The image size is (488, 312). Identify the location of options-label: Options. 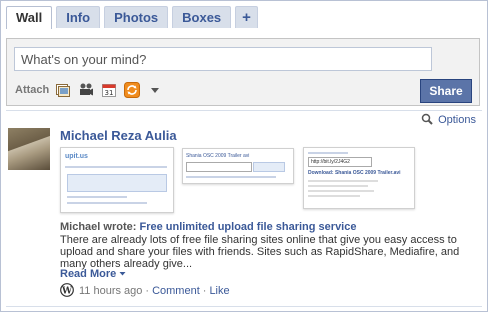
(457, 120).